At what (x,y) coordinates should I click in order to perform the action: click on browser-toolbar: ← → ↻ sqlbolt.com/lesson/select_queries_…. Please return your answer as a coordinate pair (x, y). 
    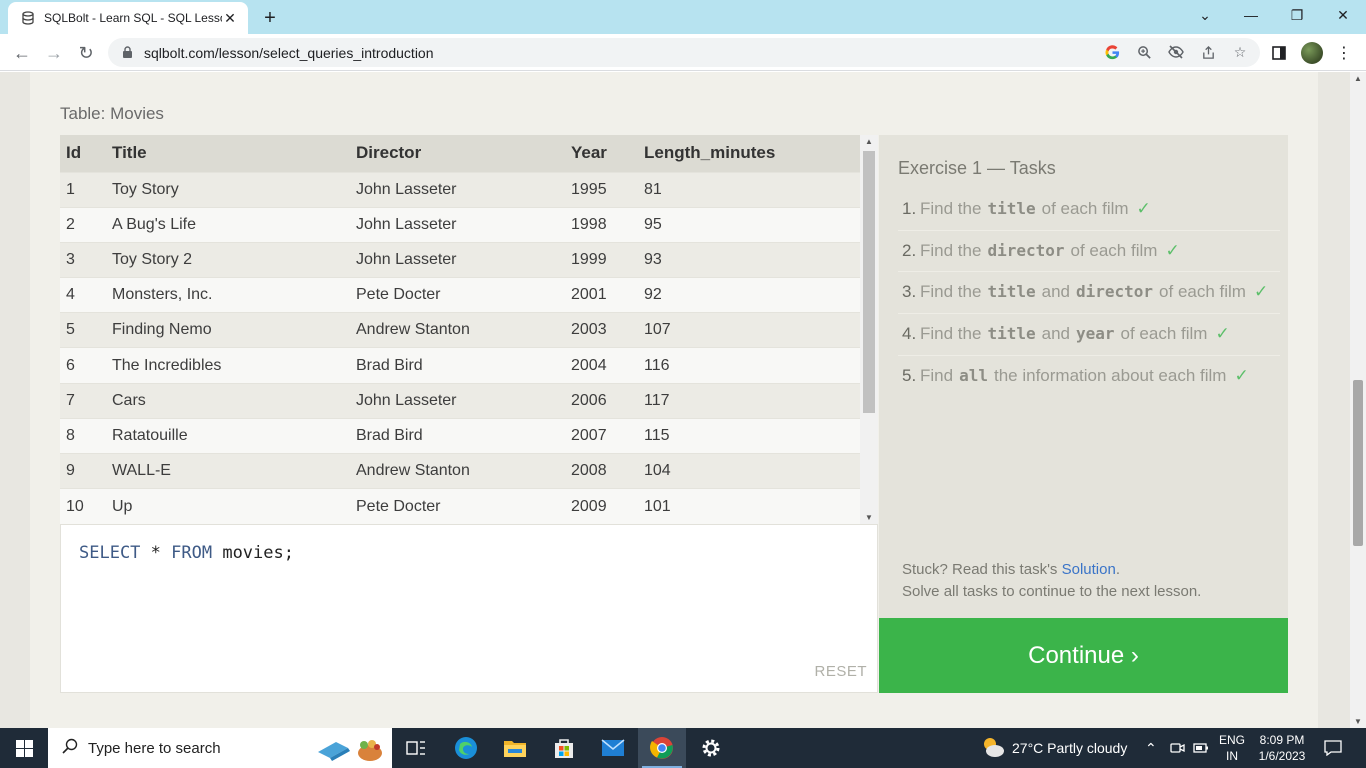
    Looking at the image, I should click on (683, 52).